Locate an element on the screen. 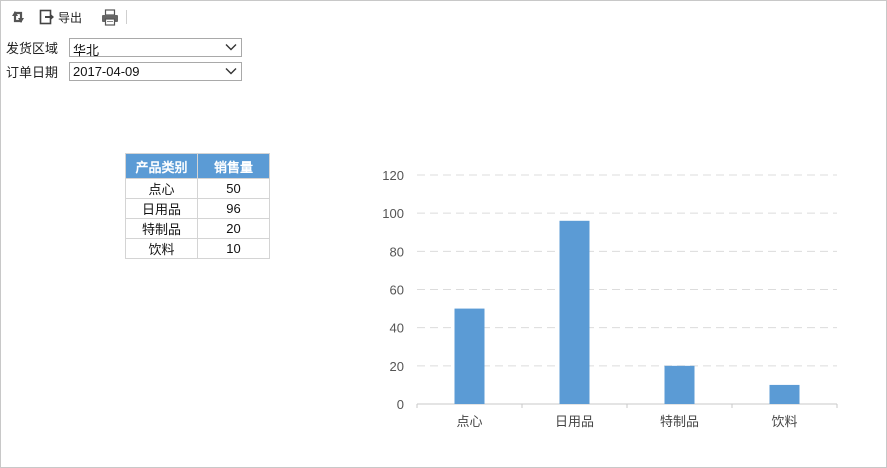  y-tick-label: 40 is located at coordinates (397, 328).